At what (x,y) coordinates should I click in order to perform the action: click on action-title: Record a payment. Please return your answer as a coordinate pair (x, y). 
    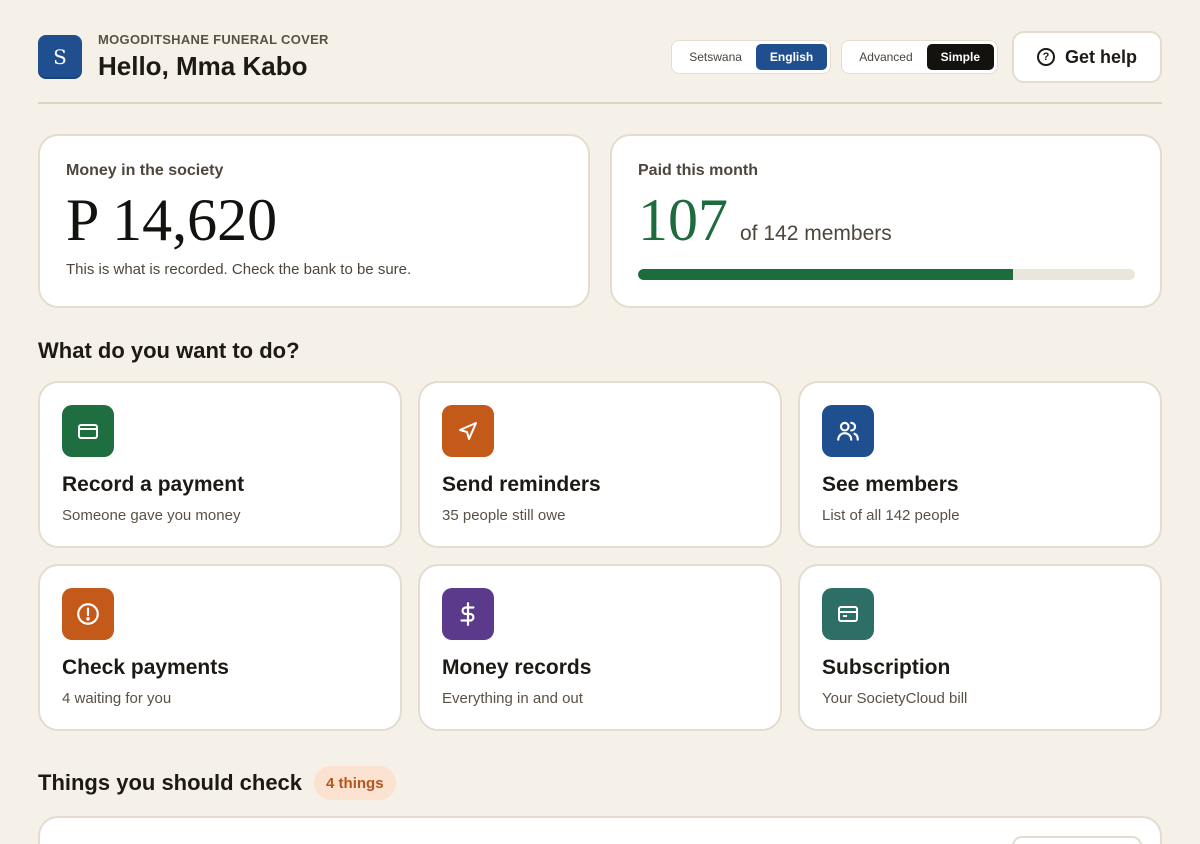
    Looking at the image, I should click on (153, 484).